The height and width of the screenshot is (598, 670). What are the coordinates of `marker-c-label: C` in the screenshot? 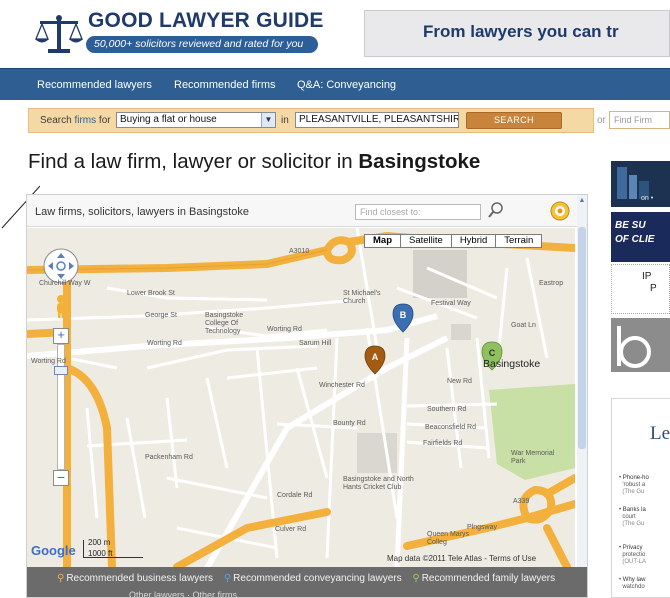 It's located at (492, 353).